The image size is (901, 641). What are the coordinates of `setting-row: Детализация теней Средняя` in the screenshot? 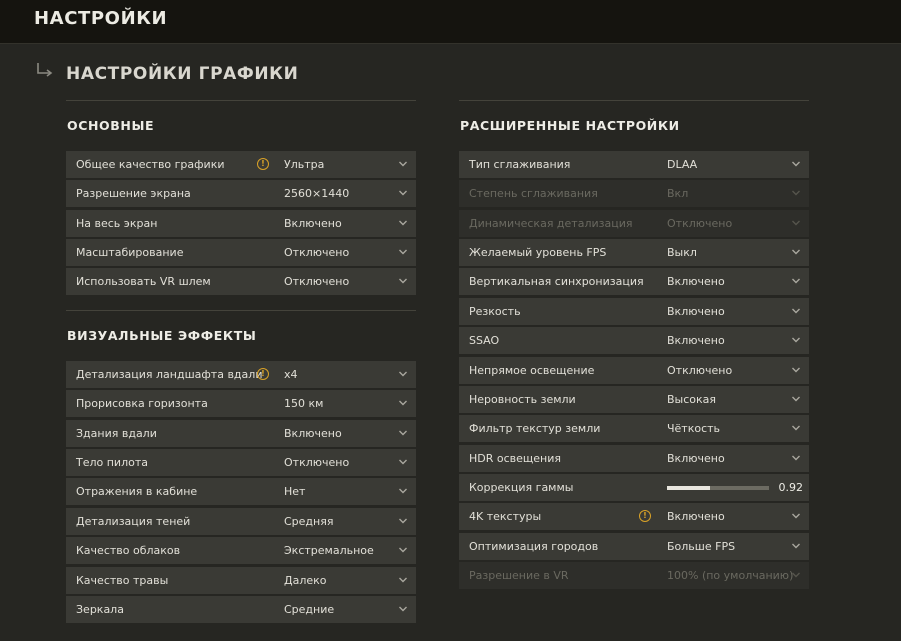 It's located at (241, 521).